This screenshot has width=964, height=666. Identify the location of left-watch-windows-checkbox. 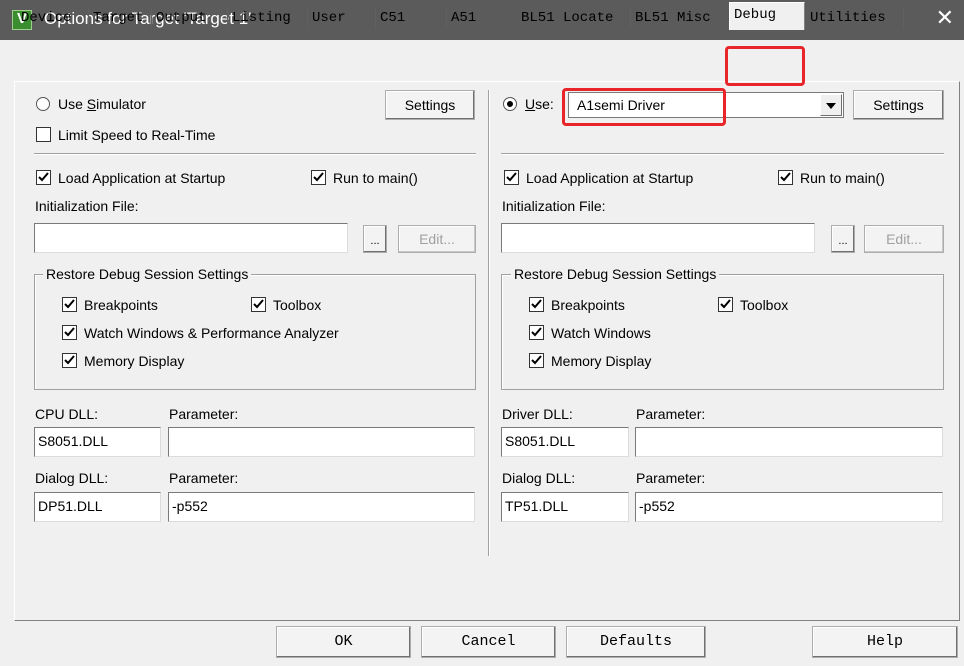
(69, 332).